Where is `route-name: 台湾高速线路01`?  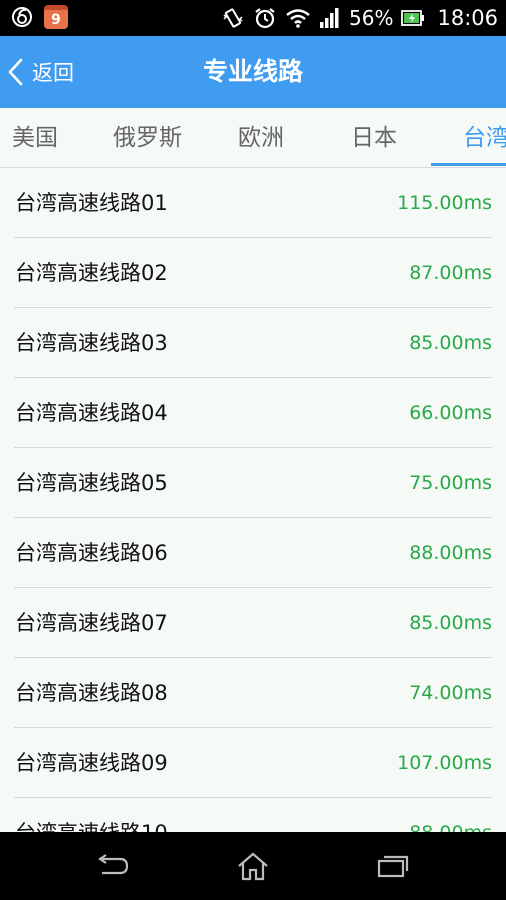 route-name: 台湾高速线路01 is located at coordinates (91, 203).